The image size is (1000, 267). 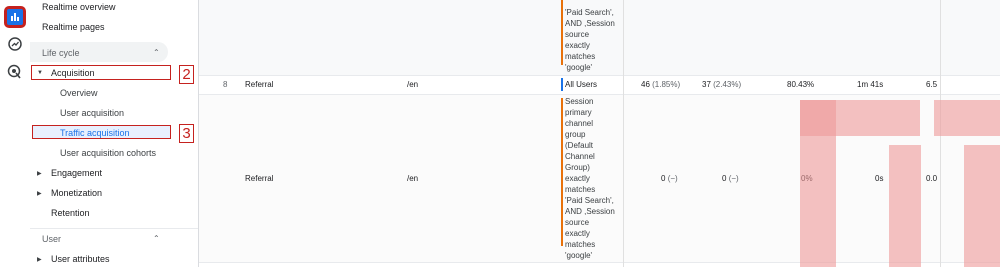 I want to click on sidebar-item-traffic-acquisition: Traffic acquisition, so click(x=95, y=133).